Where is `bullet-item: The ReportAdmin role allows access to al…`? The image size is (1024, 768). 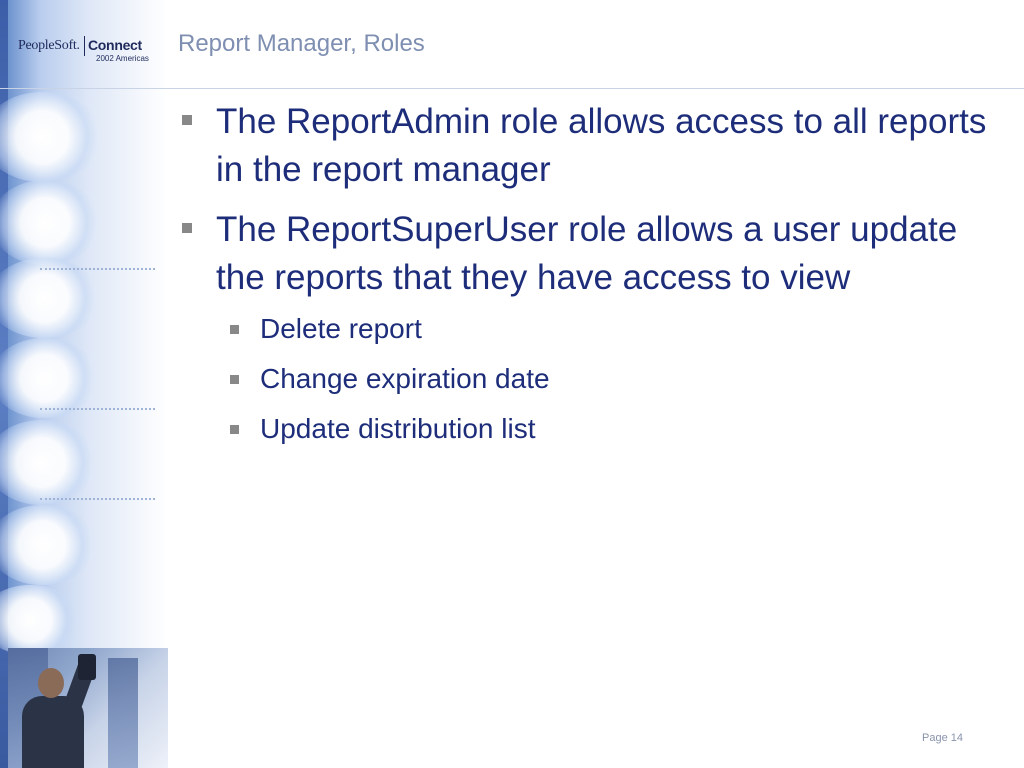 bullet-item: The ReportAdmin role allows access to al… is located at coordinates (588, 146).